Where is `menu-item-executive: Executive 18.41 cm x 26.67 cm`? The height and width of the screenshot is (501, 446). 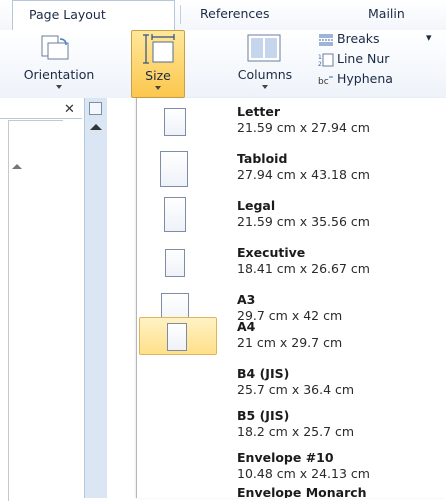
menu-item-executive: Executive 18.41 cm x 26.67 cm is located at coordinates (291, 265).